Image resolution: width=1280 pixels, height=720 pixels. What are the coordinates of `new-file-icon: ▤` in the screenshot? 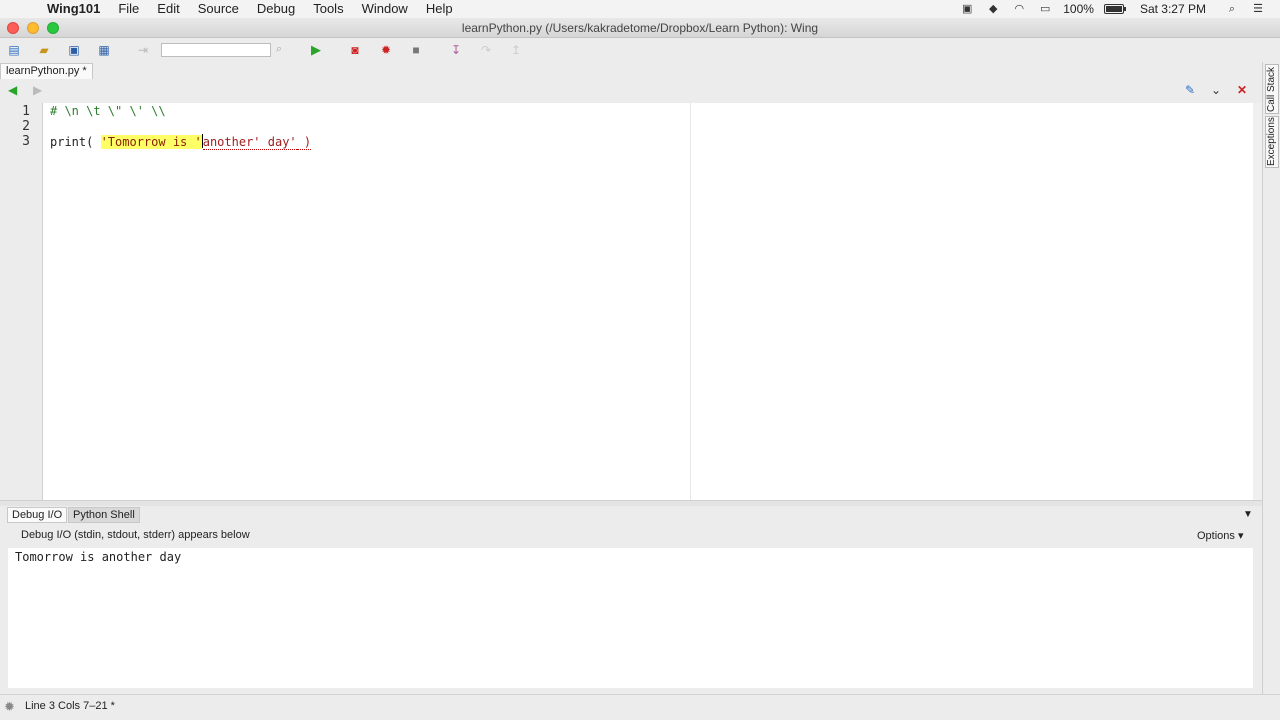 It's located at (14, 50).